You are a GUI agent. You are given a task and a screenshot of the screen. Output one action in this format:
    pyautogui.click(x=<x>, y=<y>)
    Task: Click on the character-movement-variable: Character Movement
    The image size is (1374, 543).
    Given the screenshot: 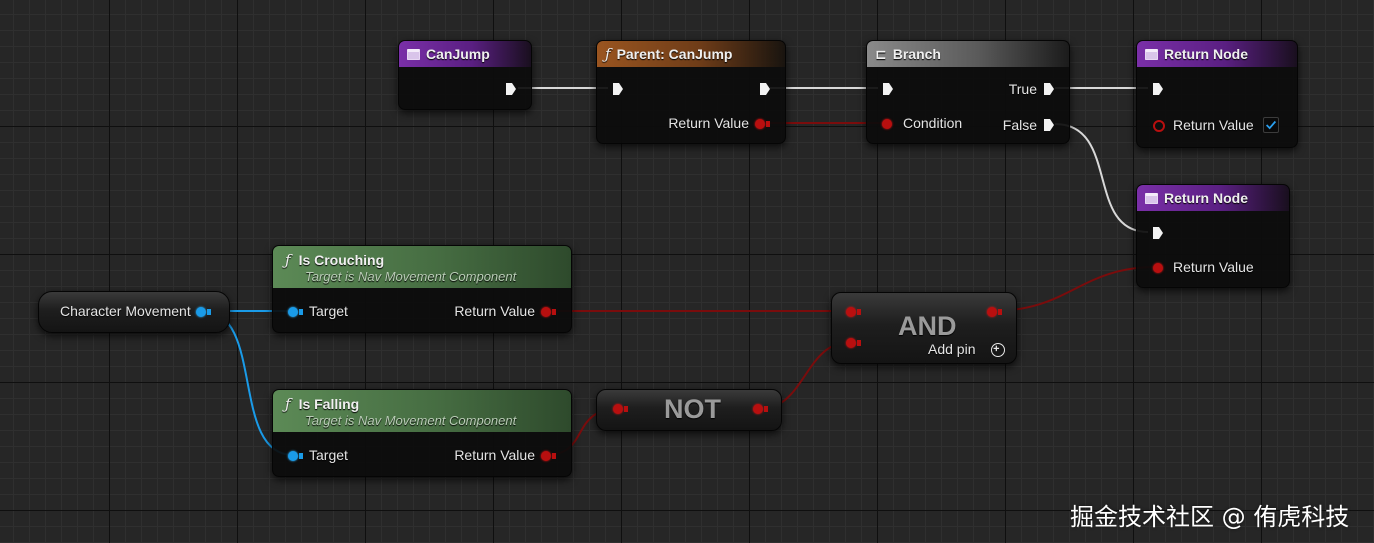 What is the action you would take?
    pyautogui.click(x=134, y=312)
    